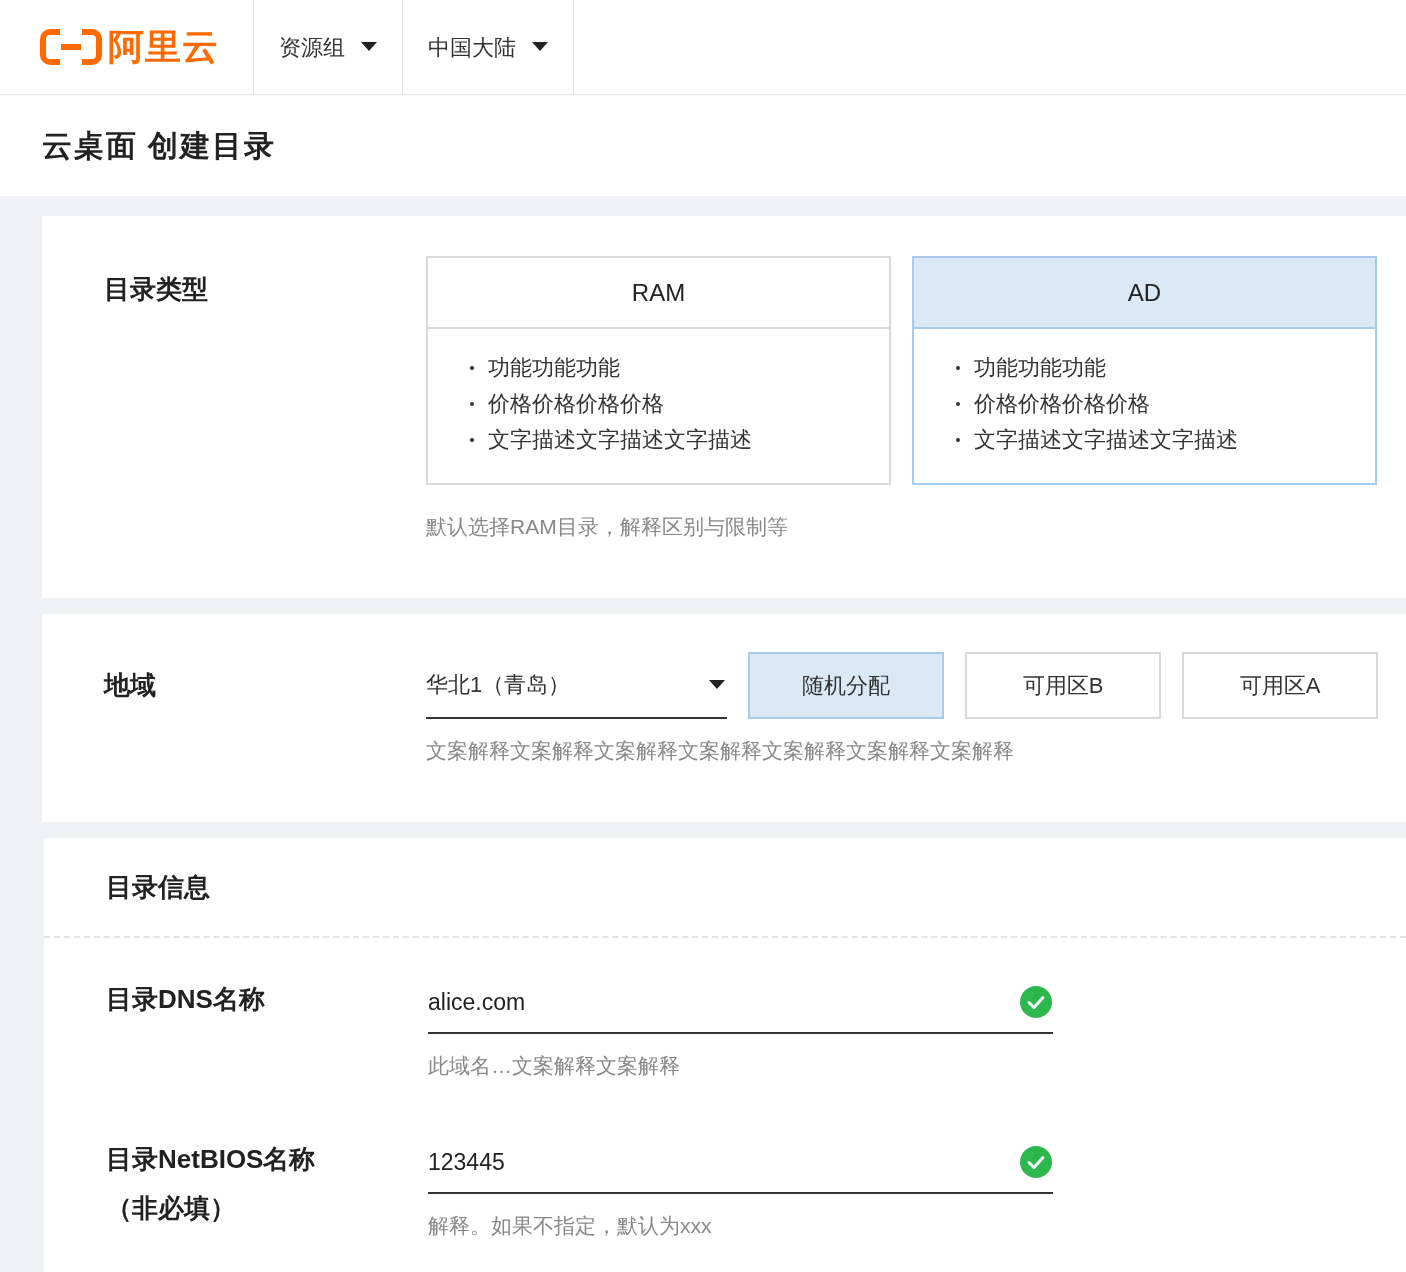 The height and width of the screenshot is (1272, 1406). I want to click on section-label: 目录类型, so click(156, 289).